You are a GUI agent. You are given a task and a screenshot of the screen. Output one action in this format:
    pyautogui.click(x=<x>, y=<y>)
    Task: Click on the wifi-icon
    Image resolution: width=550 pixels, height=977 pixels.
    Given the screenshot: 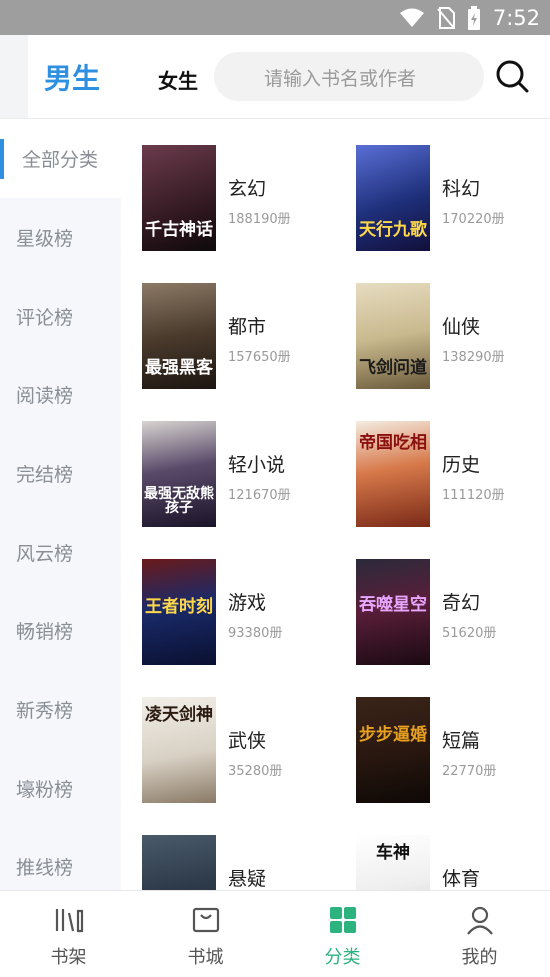 What is the action you would take?
    pyautogui.click(x=411, y=17)
    